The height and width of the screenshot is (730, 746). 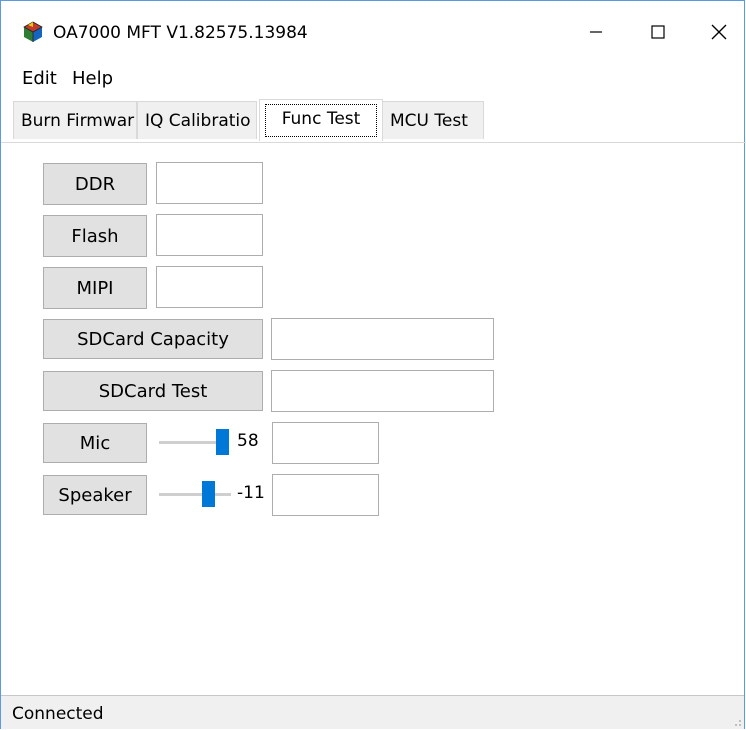 I want to click on title-bar: OA7000 MFT V1.82575.13984, so click(x=372, y=32).